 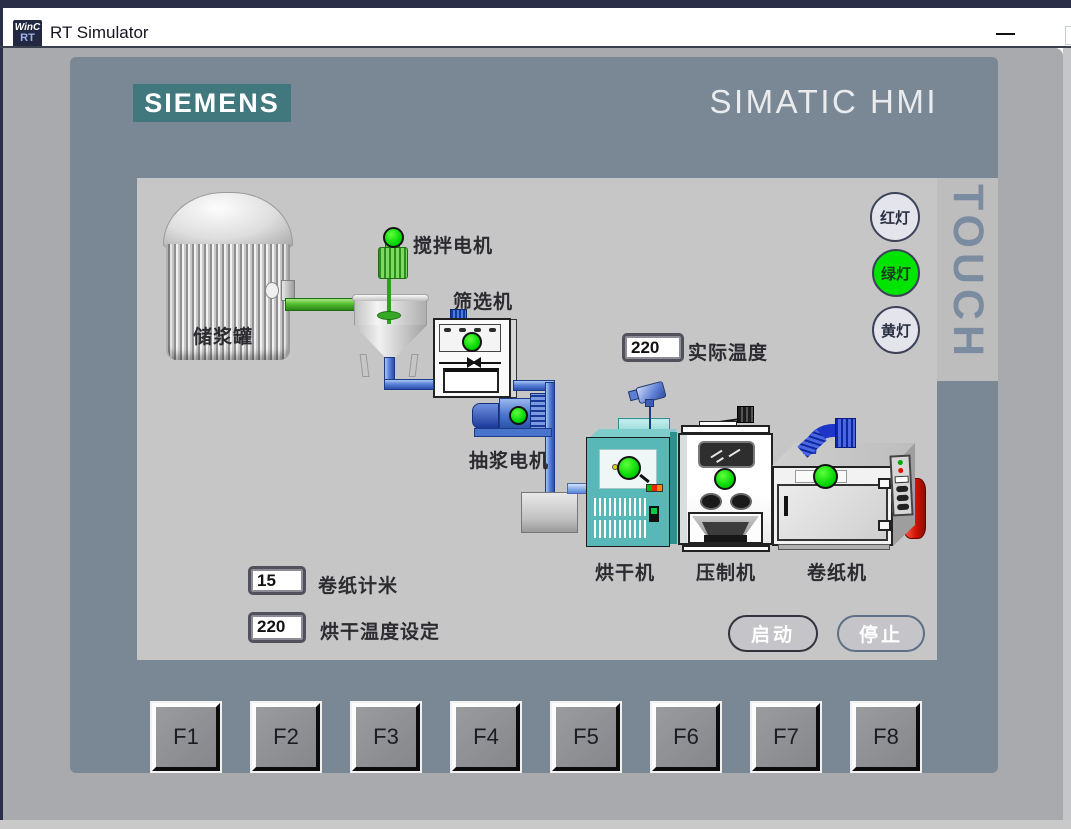 I want to click on dry-temp-set-value: 220, so click(x=277, y=627).